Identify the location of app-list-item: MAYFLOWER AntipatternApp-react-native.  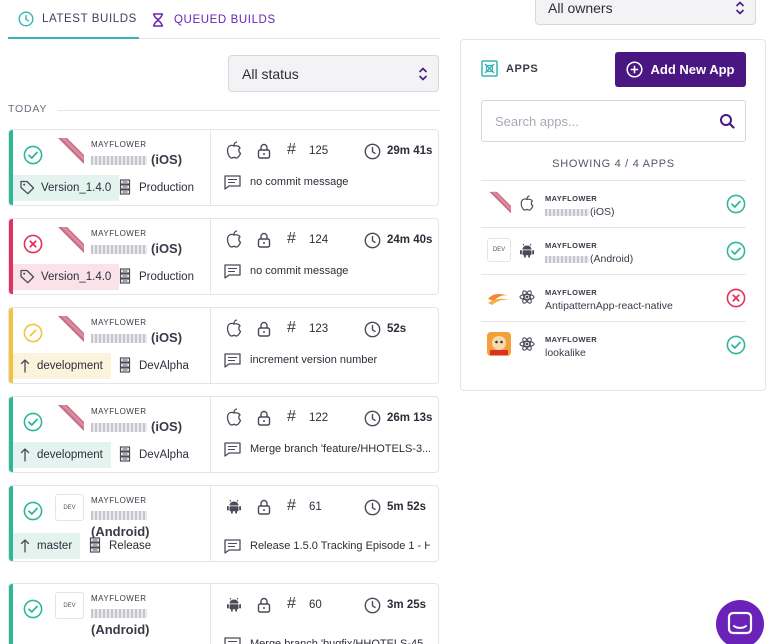
(613, 297).